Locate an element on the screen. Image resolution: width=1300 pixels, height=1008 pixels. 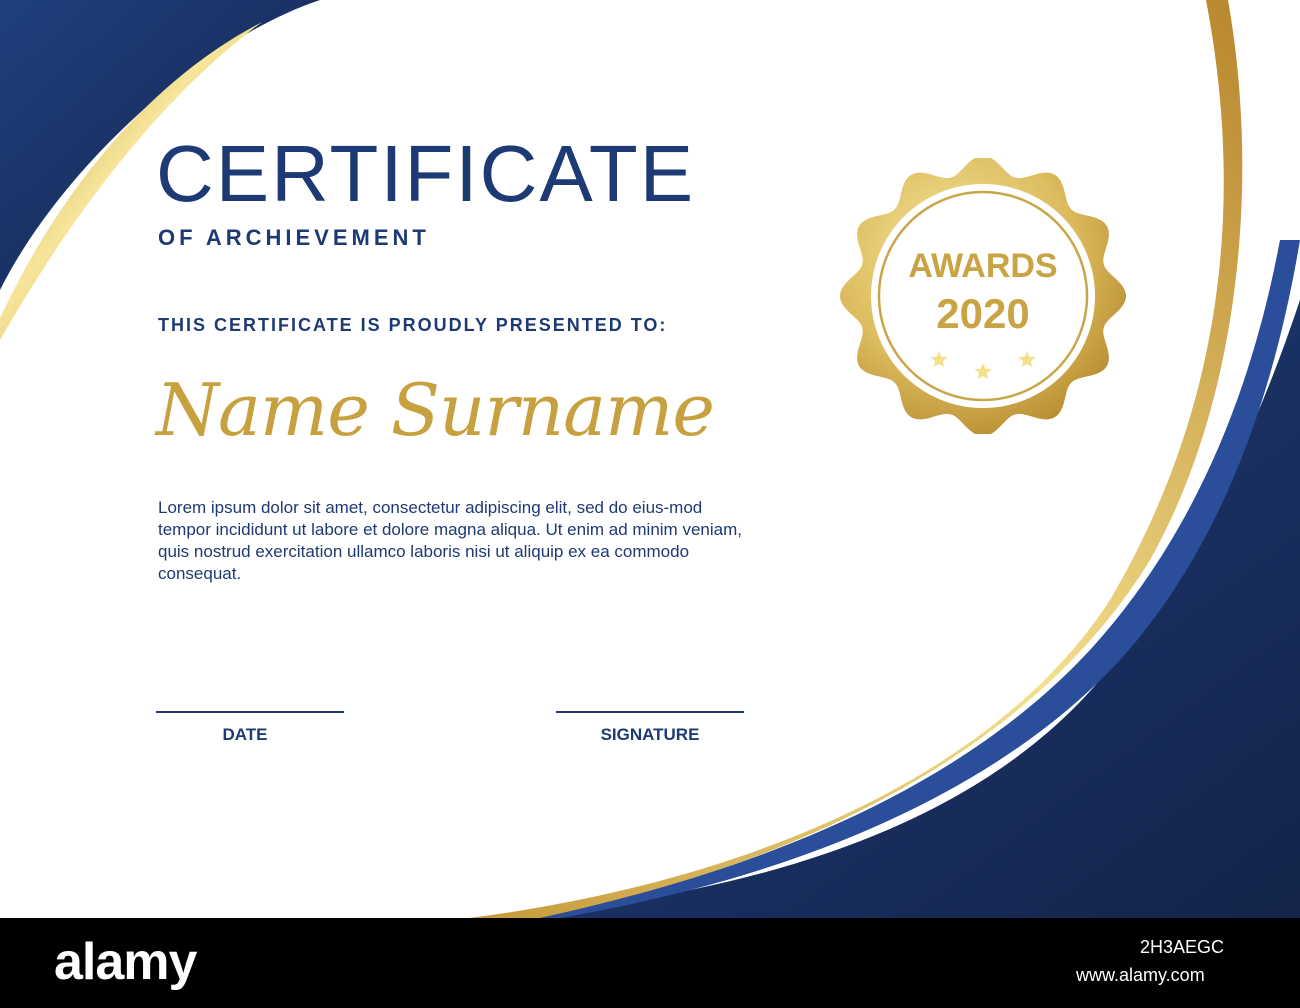
date-label: DATE is located at coordinates (245, 734).